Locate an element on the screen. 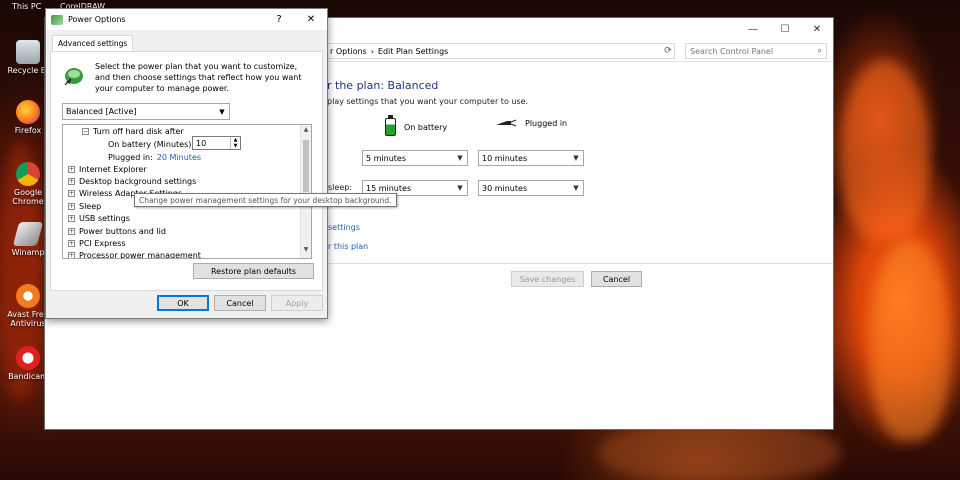 The width and height of the screenshot is (960, 480). tree-item-label: Sleep is located at coordinates (90, 206).